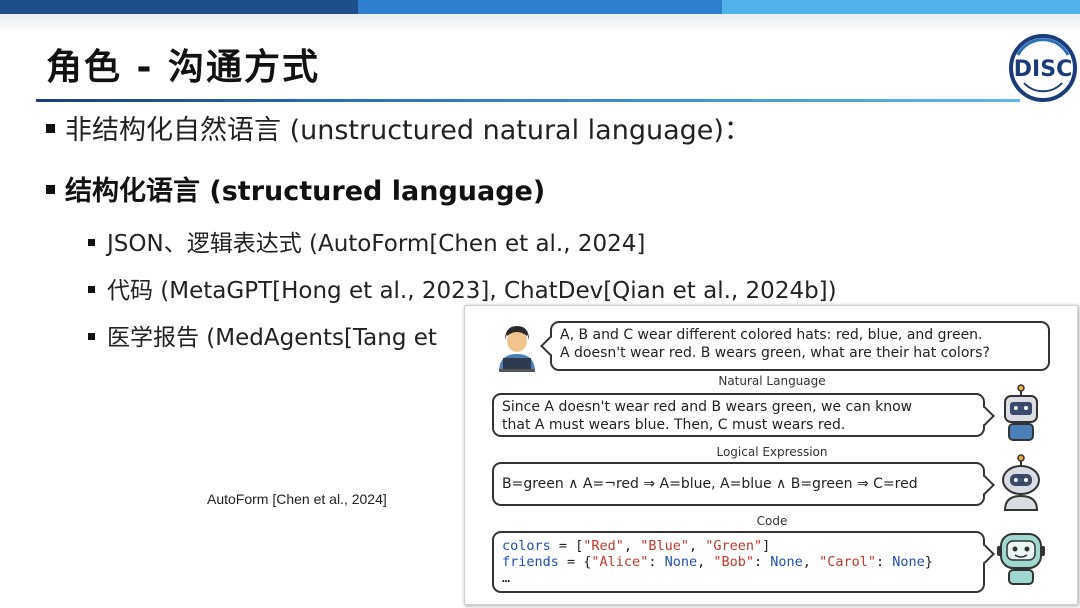 Image resolution: width=1080 pixels, height=608 pixels. Describe the element at coordinates (772, 521) in the screenshot. I see `label-code: Code` at that location.